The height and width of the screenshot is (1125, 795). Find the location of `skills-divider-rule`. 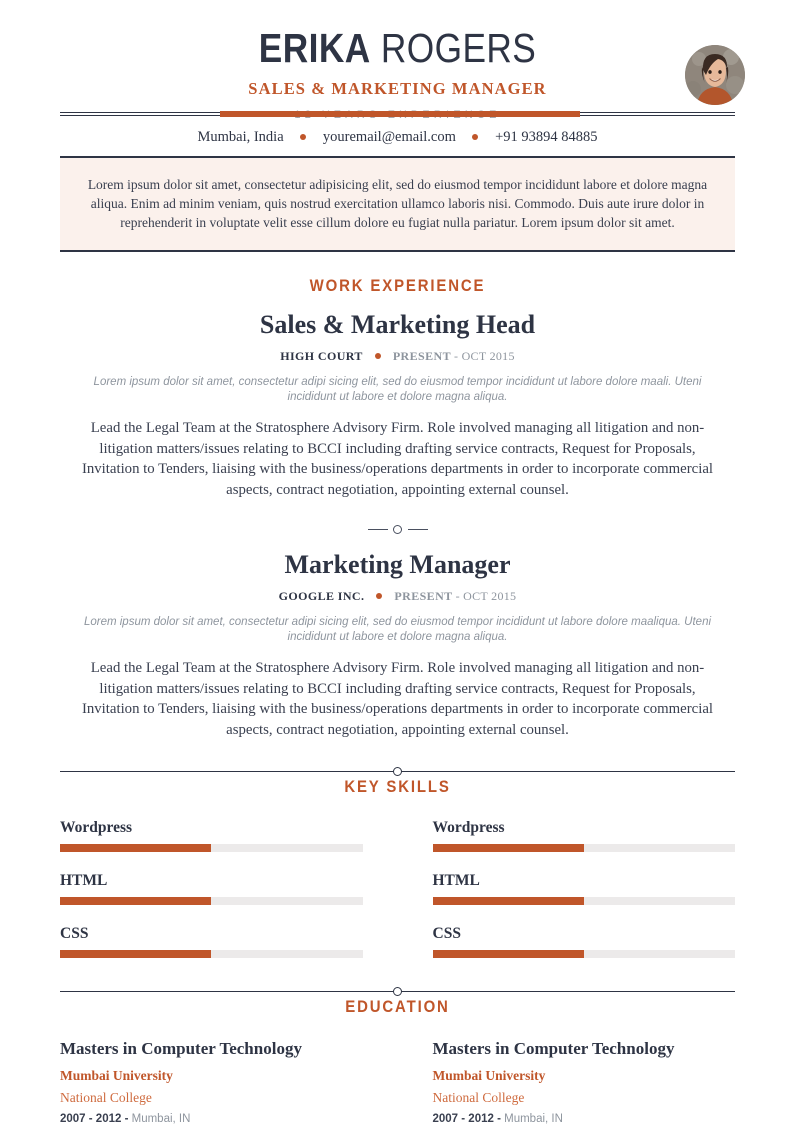

skills-divider-rule is located at coordinates (397, 771).